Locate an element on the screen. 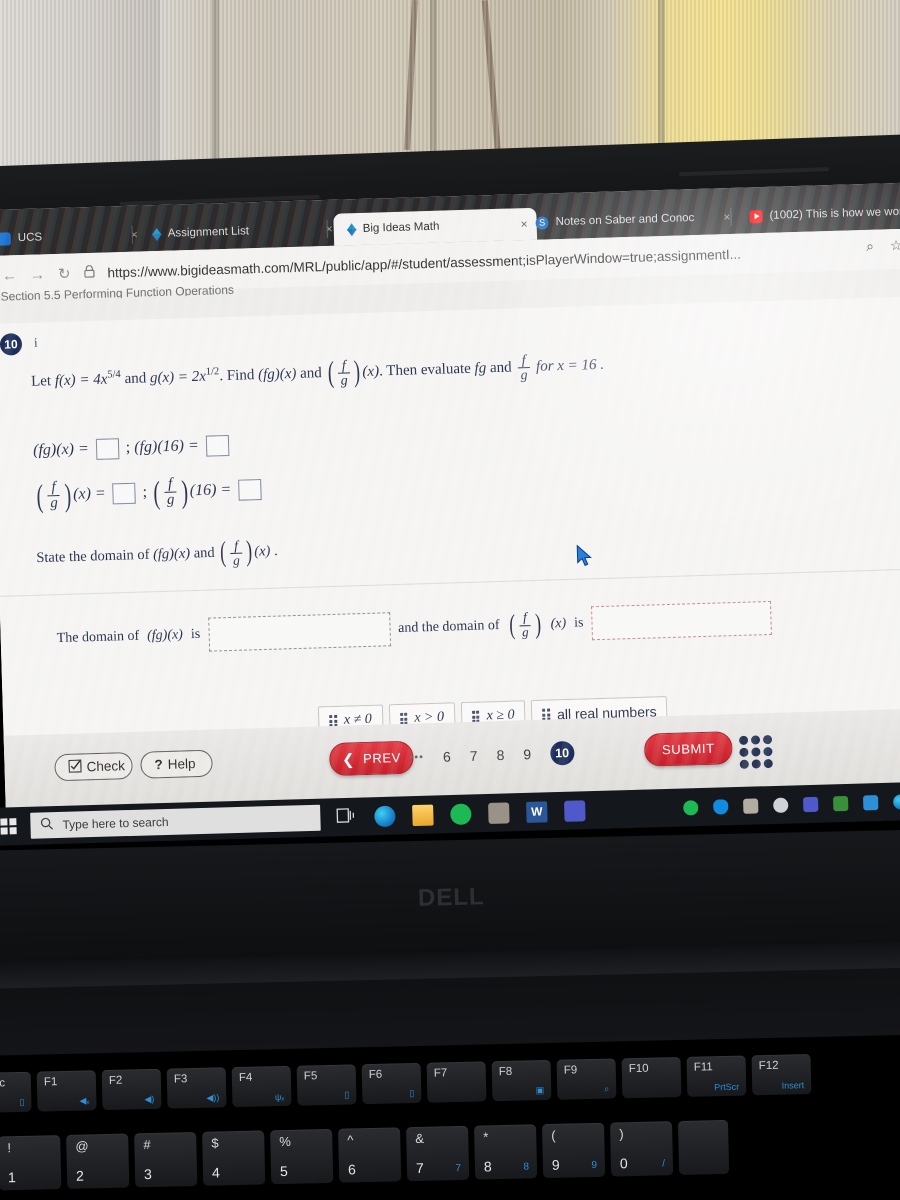 The image size is (900, 1200). key-f12: F12 Insert is located at coordinates (781, 1075).